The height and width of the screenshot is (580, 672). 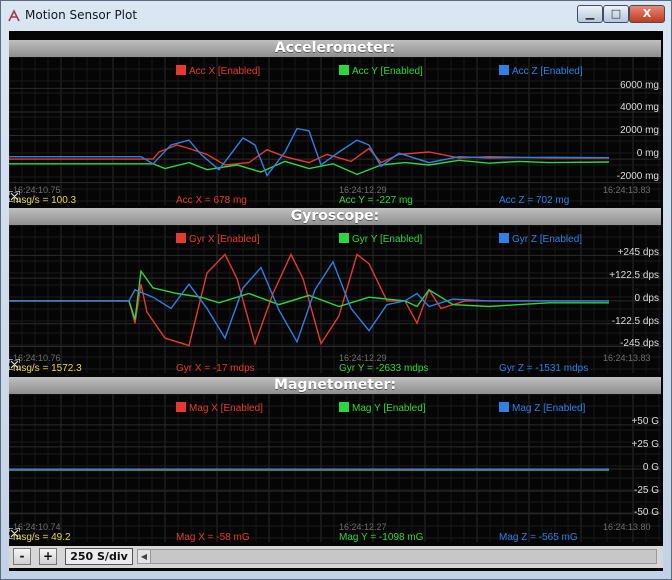 What do you see at coordinates (547, 239) in the screenshot?
I see `legend-label: Gyr Z [Enabled]` at bounding box center [547, 239].